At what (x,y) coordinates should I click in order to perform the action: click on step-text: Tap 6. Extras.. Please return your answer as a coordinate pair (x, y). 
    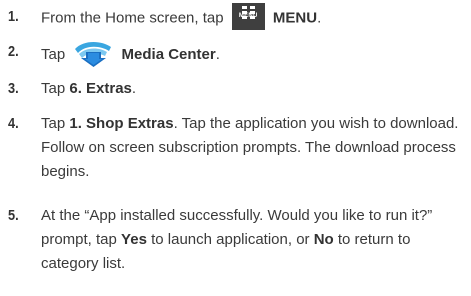
    Looking at the image, I should click on (89, 88).